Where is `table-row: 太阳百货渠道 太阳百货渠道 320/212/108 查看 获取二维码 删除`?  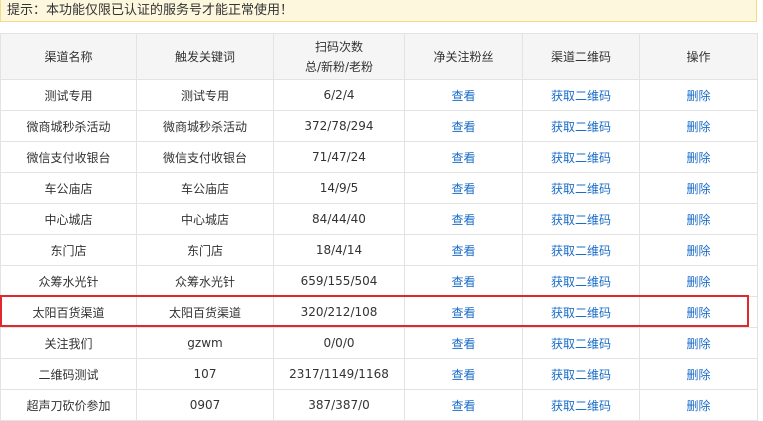 table-row: 太阳百货渠道 太阳百货渠道 320/212/108 查看 获取二维码 删除 is located at coordinates (379, 312).